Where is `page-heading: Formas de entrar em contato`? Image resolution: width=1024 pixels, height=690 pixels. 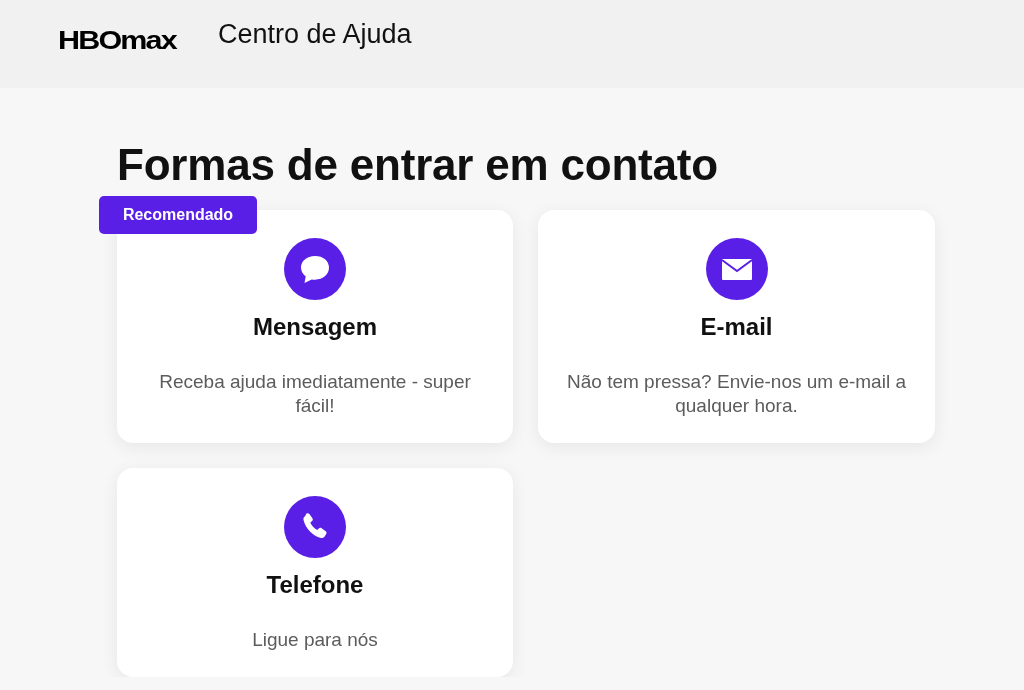
page-heading: Formas de entrar em contato is located at coordinates (417, 165).